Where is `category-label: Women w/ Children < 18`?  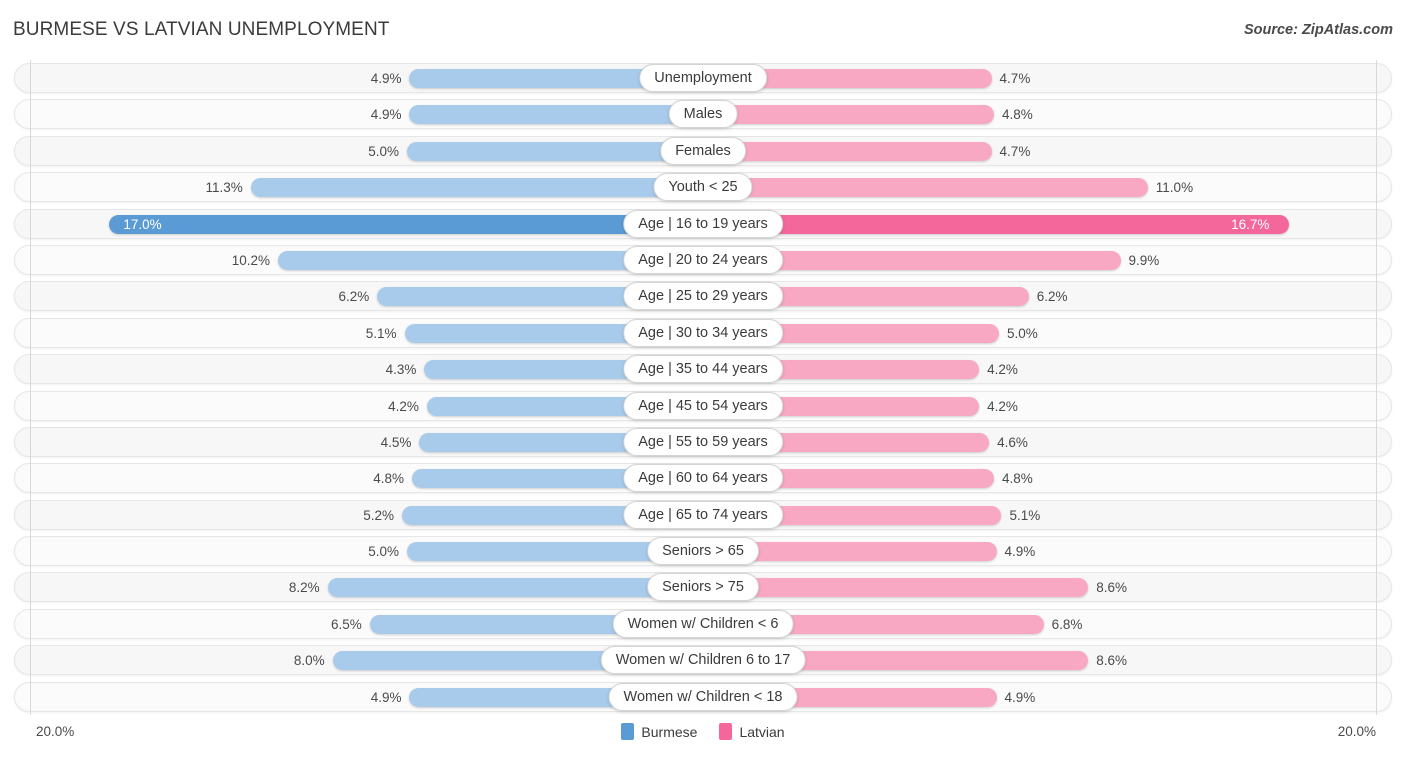
category-label: Women w/ Children < 18 is located at coordinates (703, 696).